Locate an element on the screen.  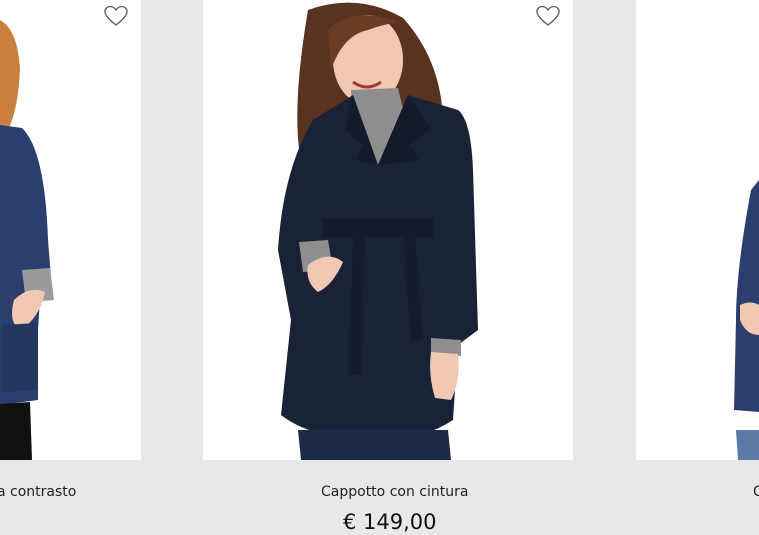
product-title-center: Cappotto con cintura is located at coordinates (394, 492).